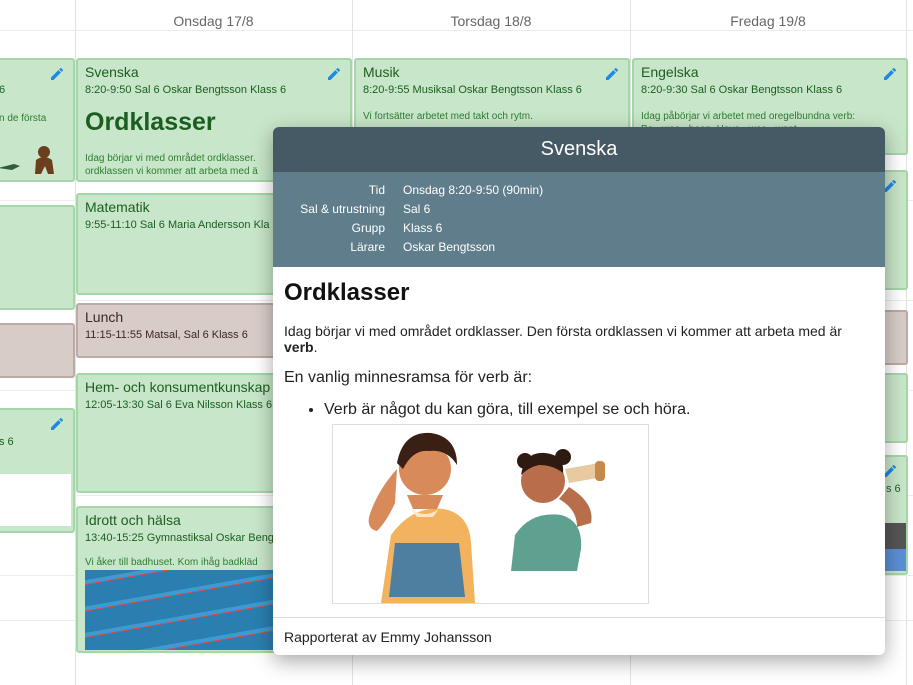 The image size is (913, 685). I want to click on event-card-partial: s 6, so click(37, 470).